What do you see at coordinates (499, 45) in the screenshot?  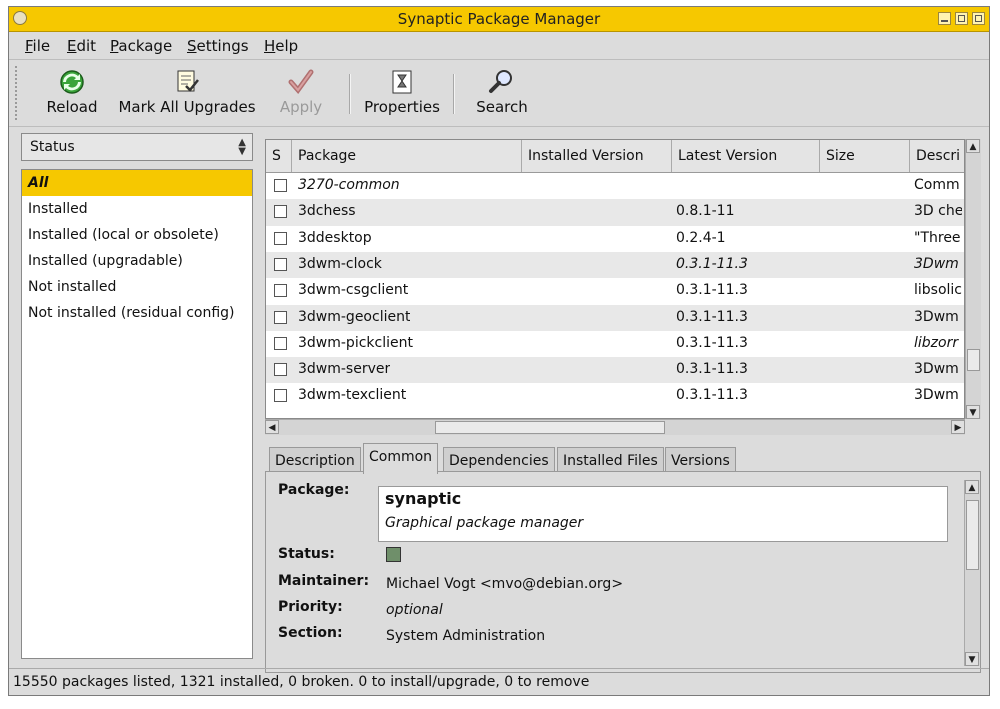 I see `menu-bar: File Edit Package Settings Help` at bounding box center [499, 45].